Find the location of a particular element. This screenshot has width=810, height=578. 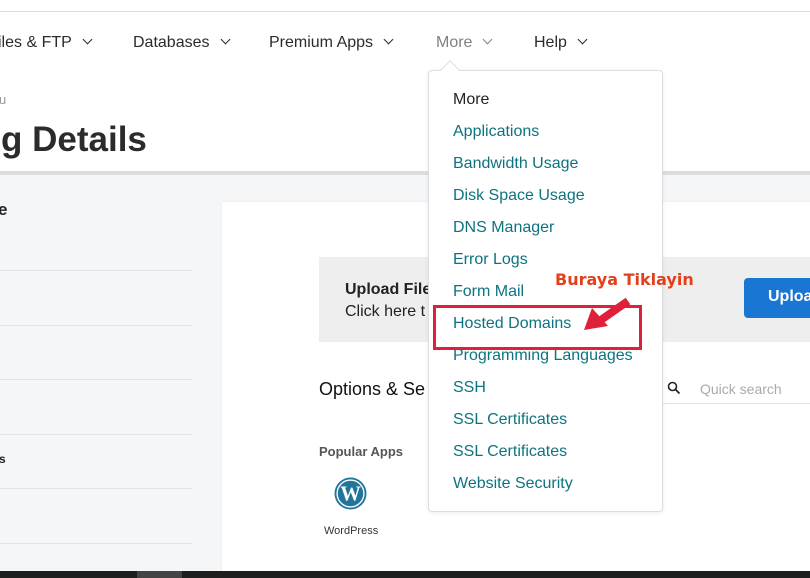

nav-label: More is located at coordinates (454, 42).